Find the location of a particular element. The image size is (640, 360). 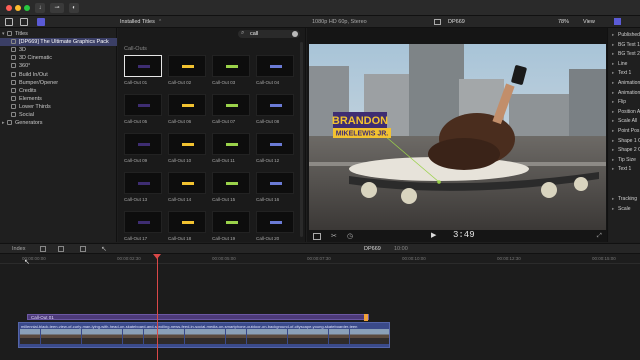

inspector-row: Flip is located at coordinates (622, 102).